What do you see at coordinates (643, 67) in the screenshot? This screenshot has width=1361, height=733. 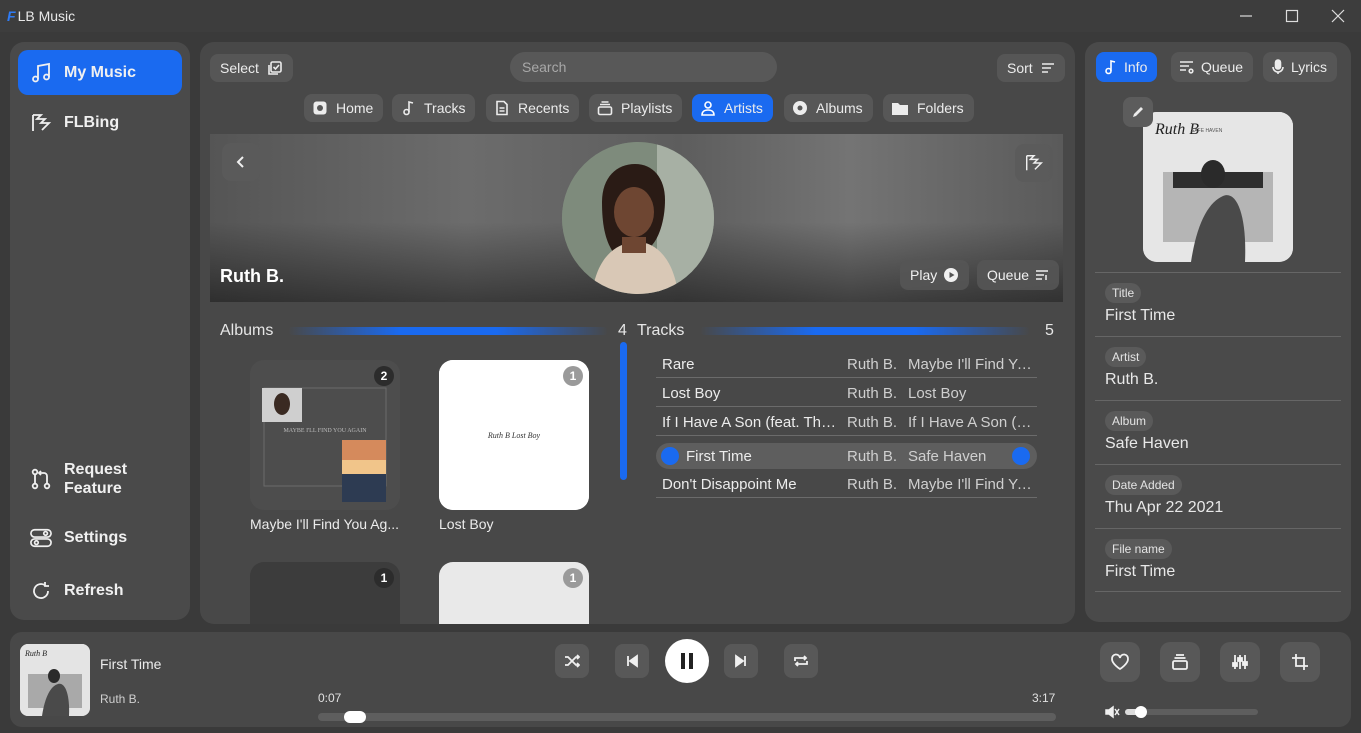 I see `search-input: Search` at bounding box center [643, 67].